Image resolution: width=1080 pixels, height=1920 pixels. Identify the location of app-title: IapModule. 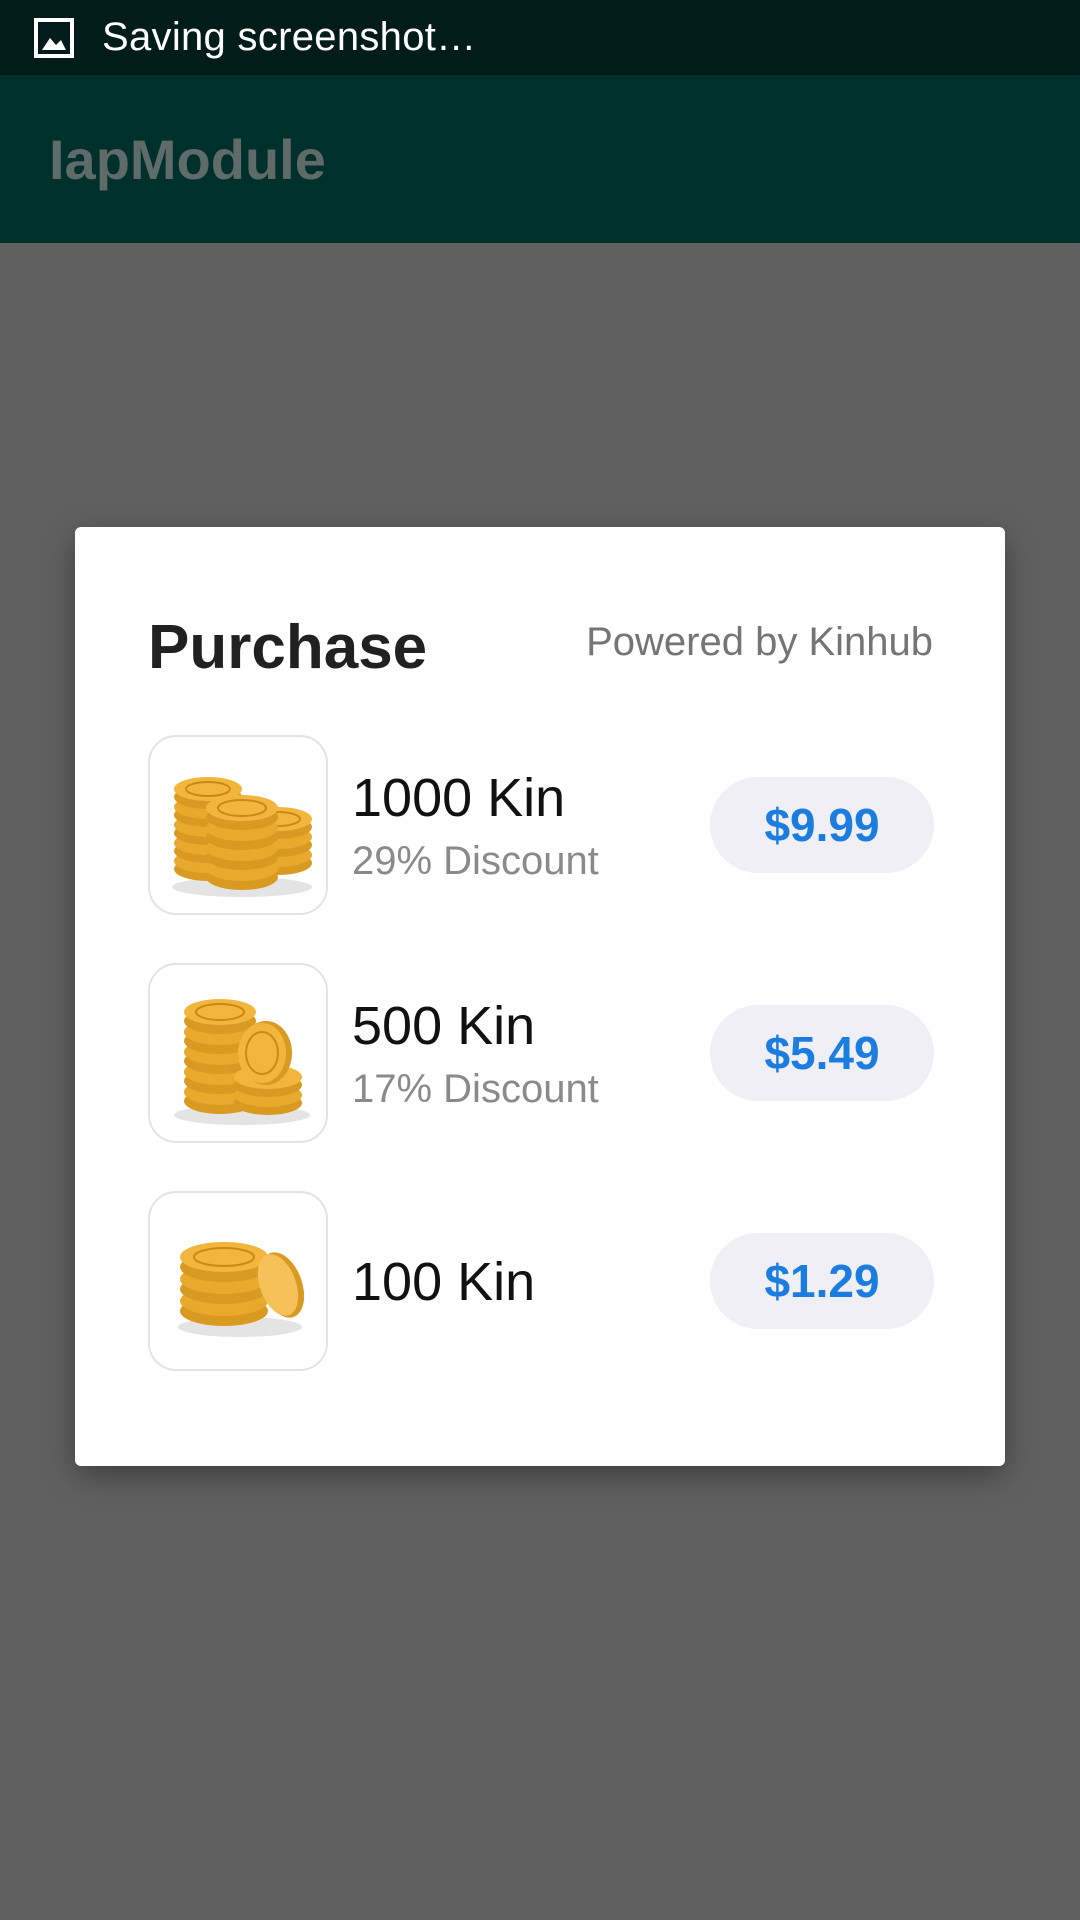
(187, 159).